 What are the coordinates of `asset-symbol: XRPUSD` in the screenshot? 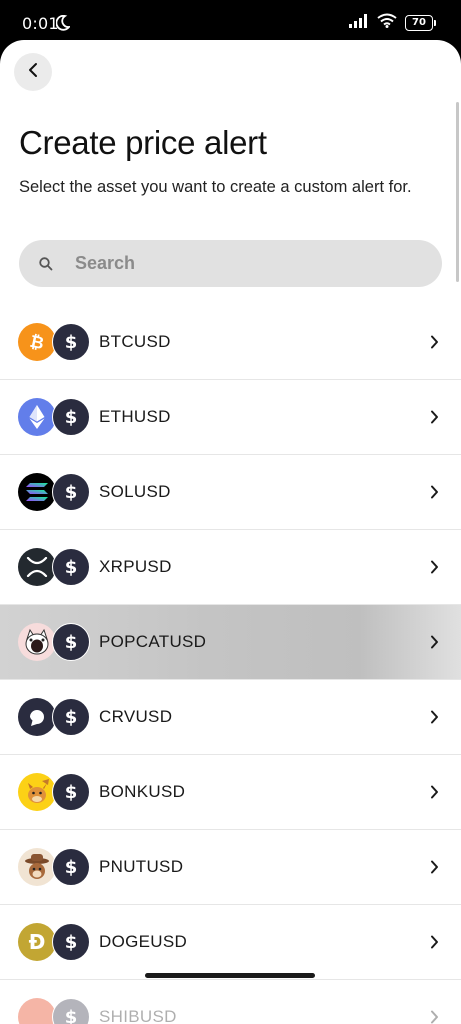 It's located at (135, 566).